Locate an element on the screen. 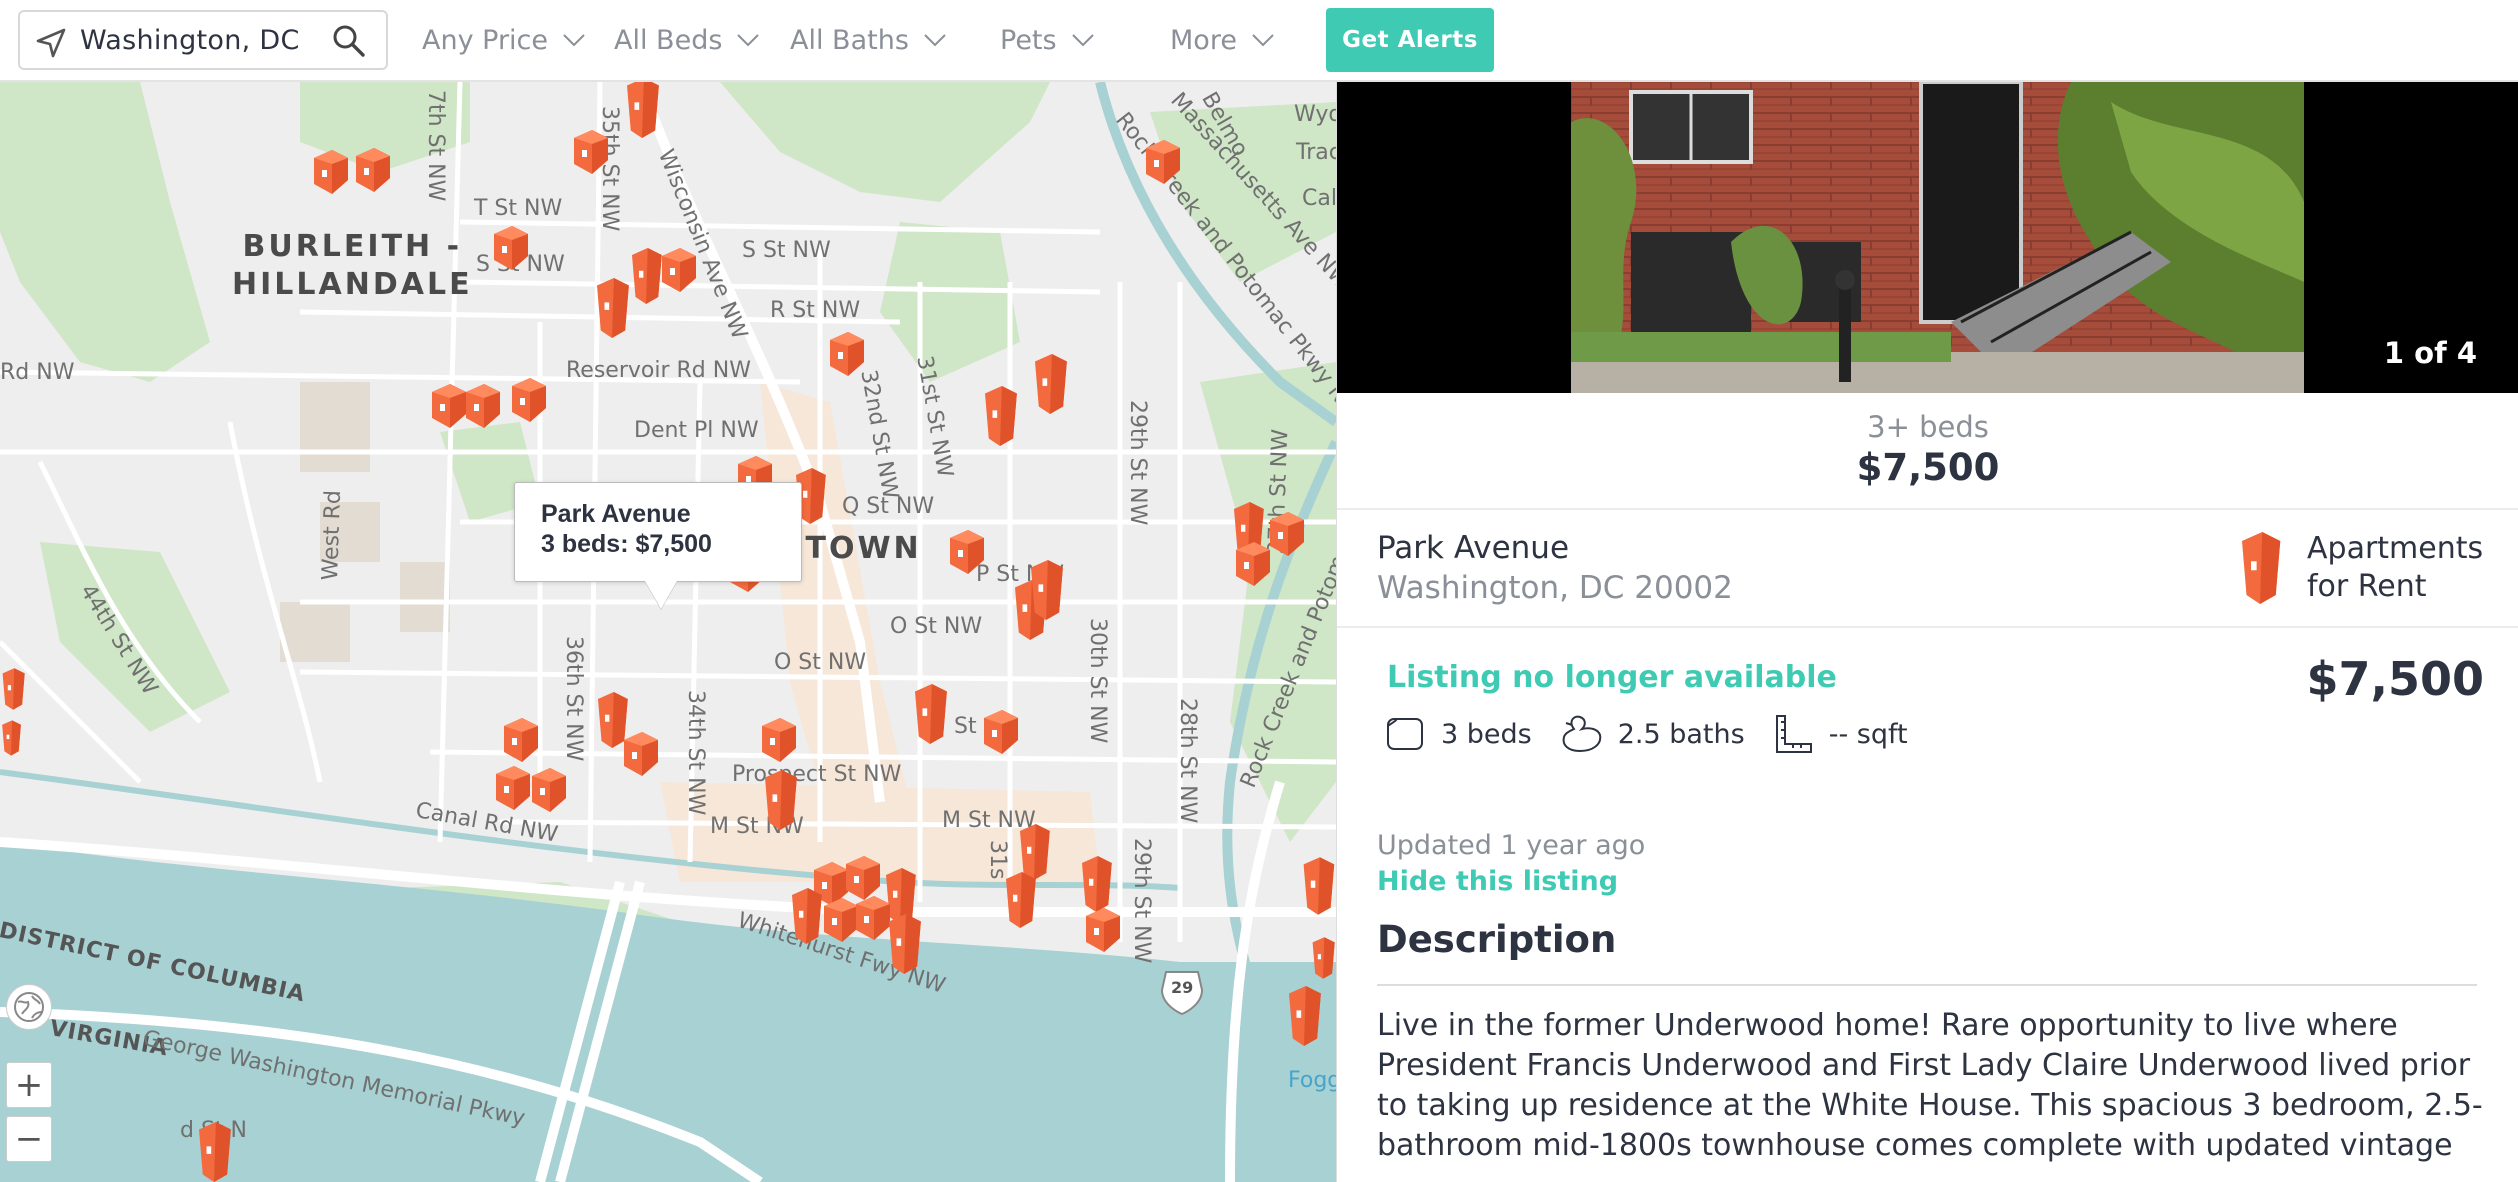 This screenshot has width=2518, height=1182. zoom-out-button: − is located at coordinates (29, 1139).